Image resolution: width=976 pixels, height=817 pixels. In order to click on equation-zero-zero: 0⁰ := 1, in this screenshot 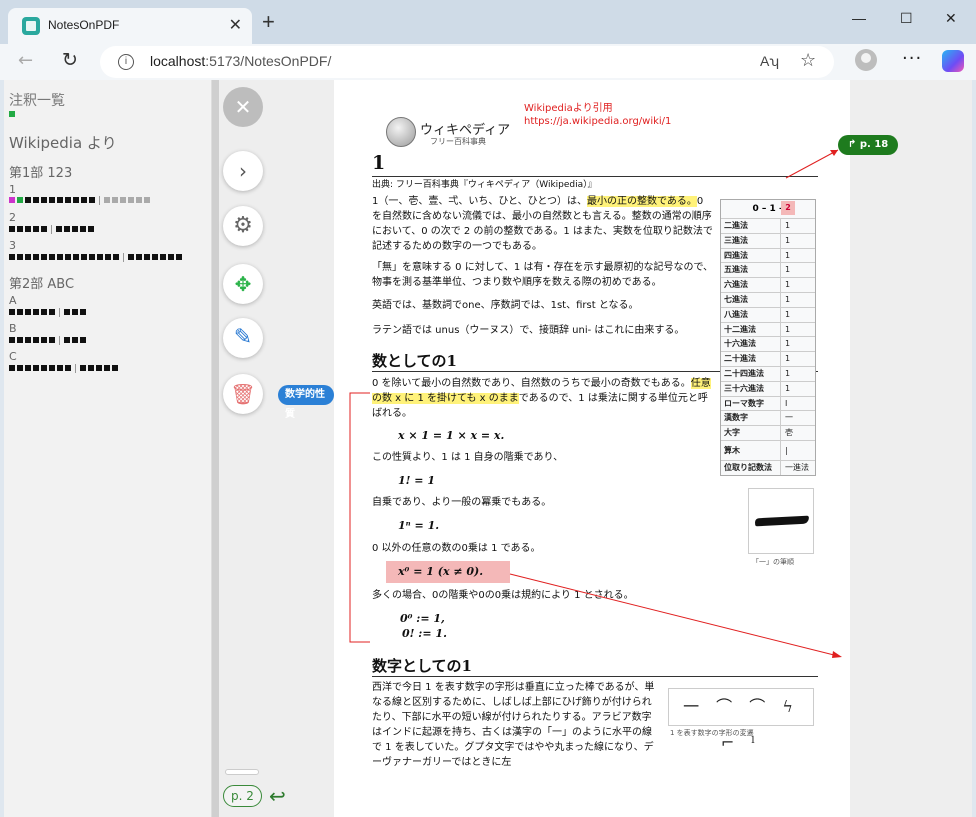, I will do `click(422, 618)`.